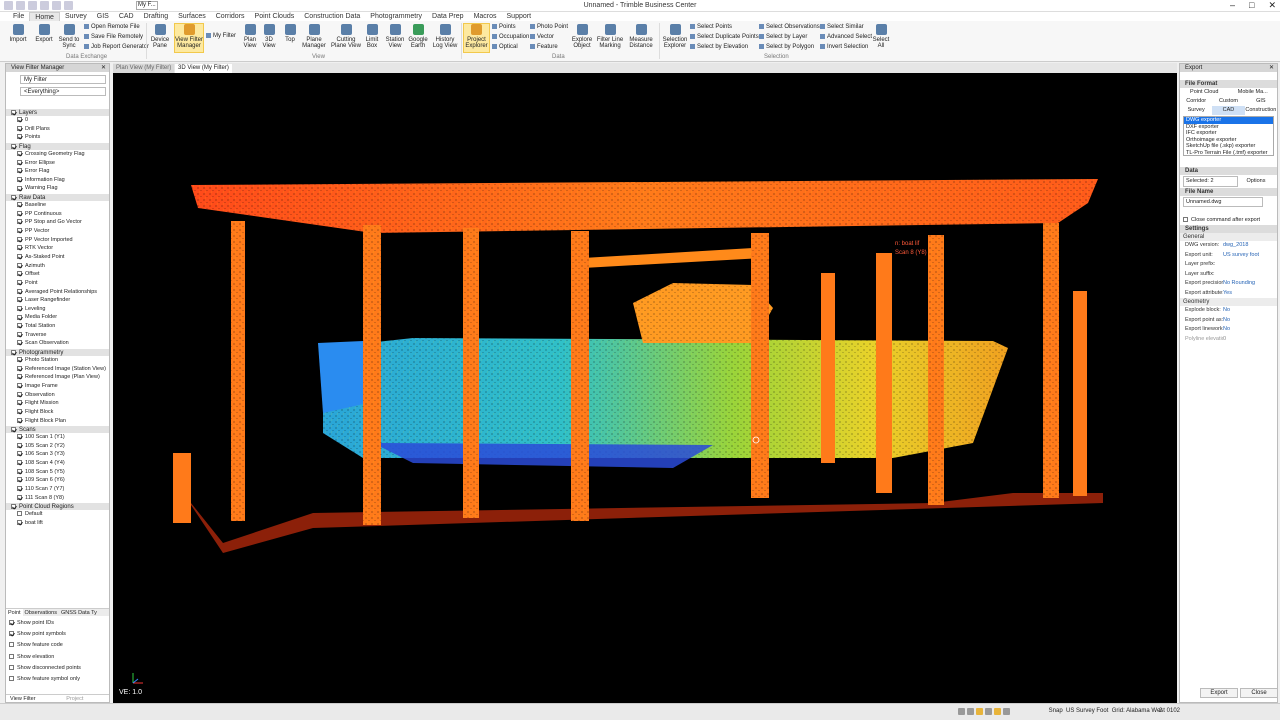  Describe the element at coordinates (1261, 101) in the screenshot. I see `format-tab-gis: GIS` at that location.